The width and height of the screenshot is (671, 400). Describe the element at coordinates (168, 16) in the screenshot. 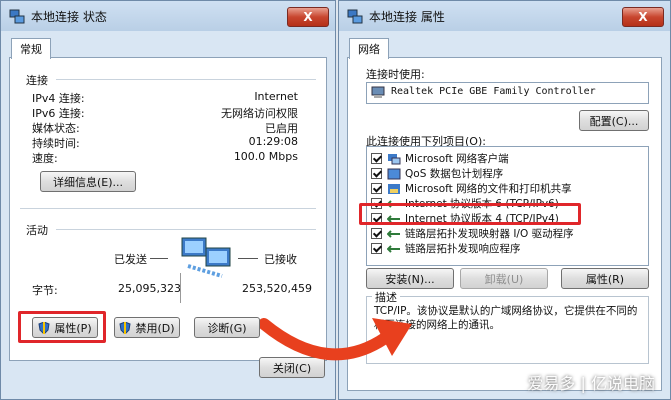

I see `status-titlebar: 本地连接 状态` at that location.